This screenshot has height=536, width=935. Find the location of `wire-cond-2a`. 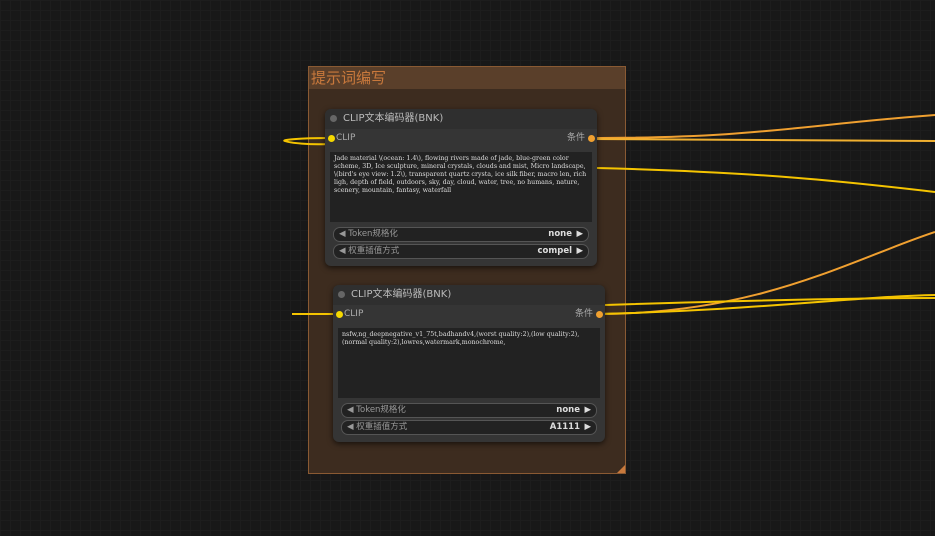

wire-cond-2a is located at coordinates (765, 273).